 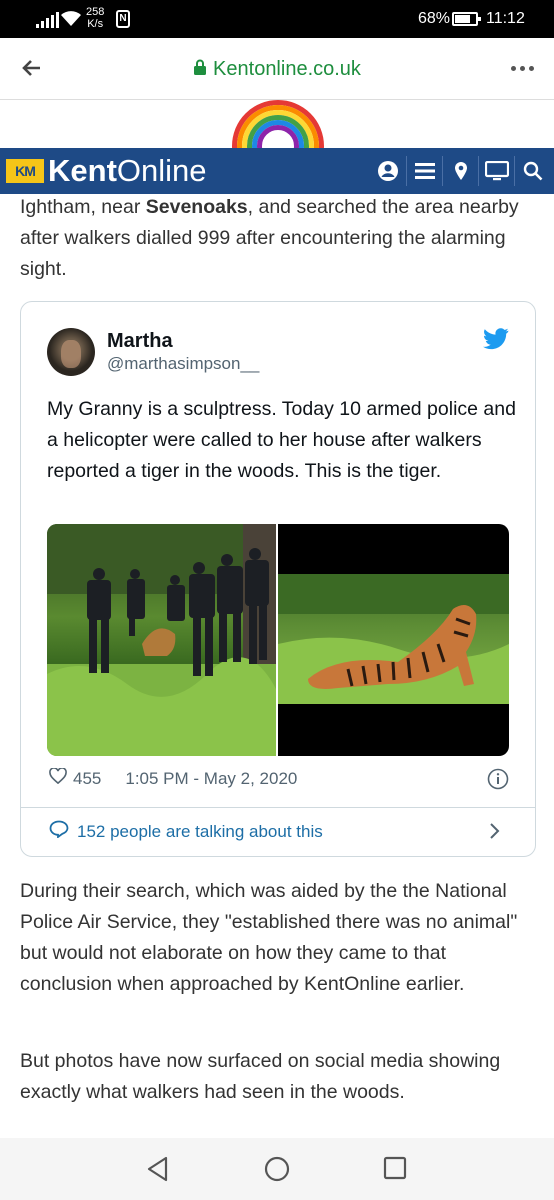 I want to click on brand-light: Online, so click(x=161, y=170).